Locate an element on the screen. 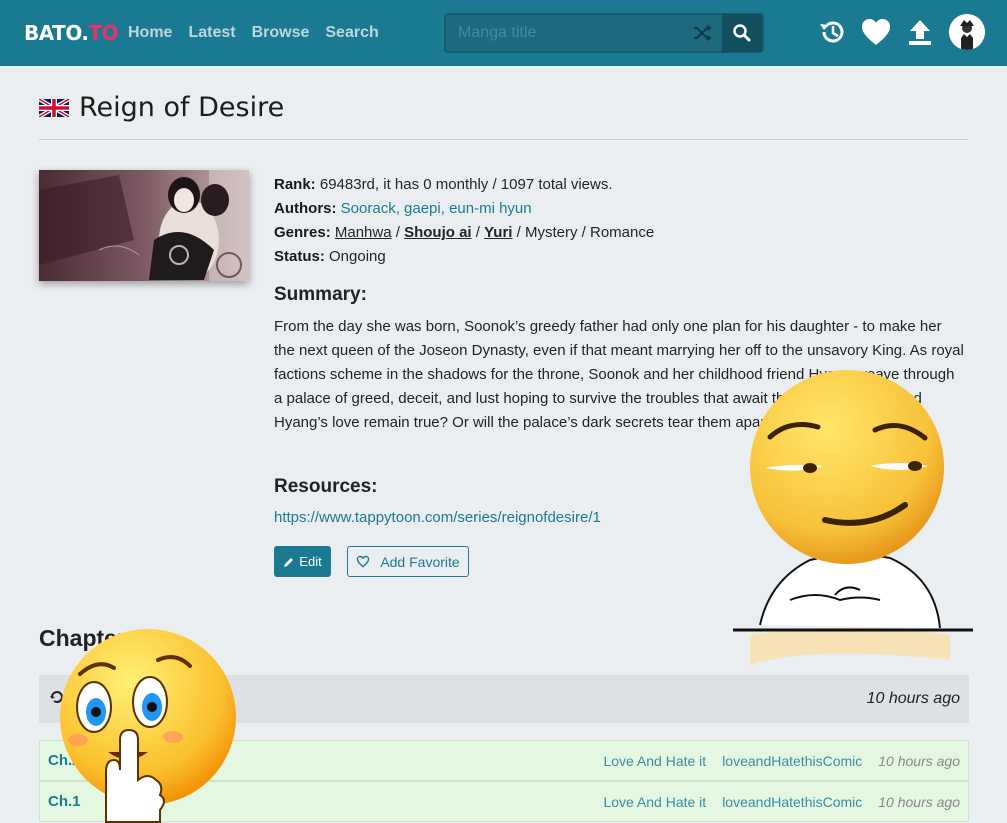 The image size is (1007, 823). nav-home-link: Home is located at coordinates (150, 33).